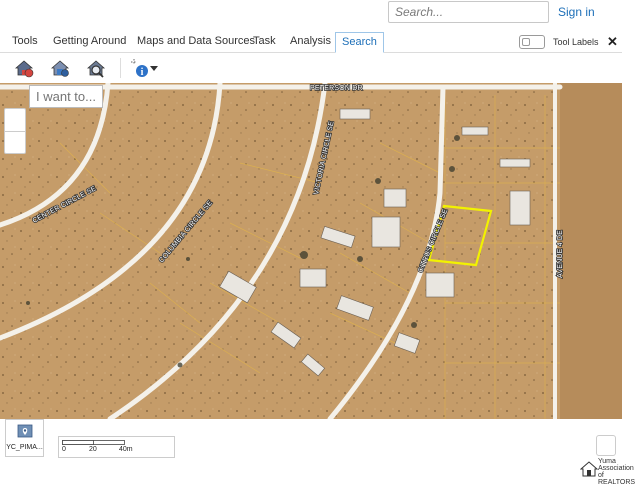  What do you see at coordinates (264, 41) in the screenshot?
I see `tab-task: Task` at bounding box center [264, 41].